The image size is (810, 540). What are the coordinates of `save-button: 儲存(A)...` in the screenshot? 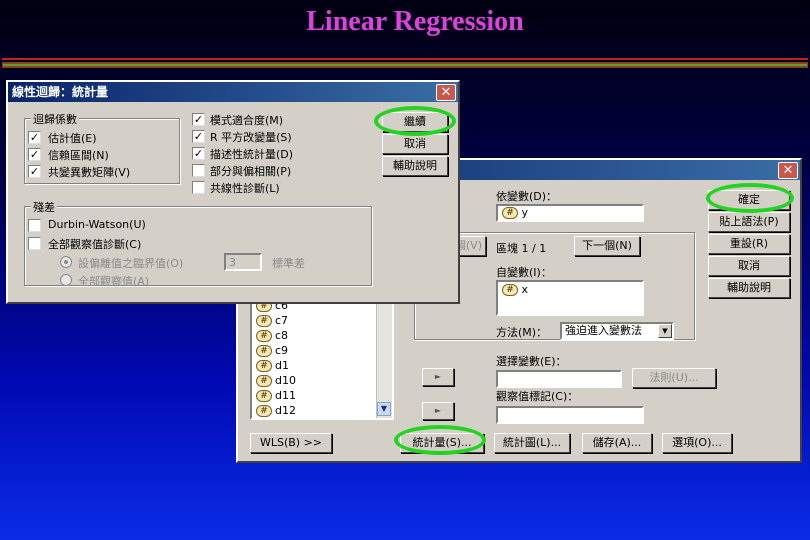 It's located at (617, 443).